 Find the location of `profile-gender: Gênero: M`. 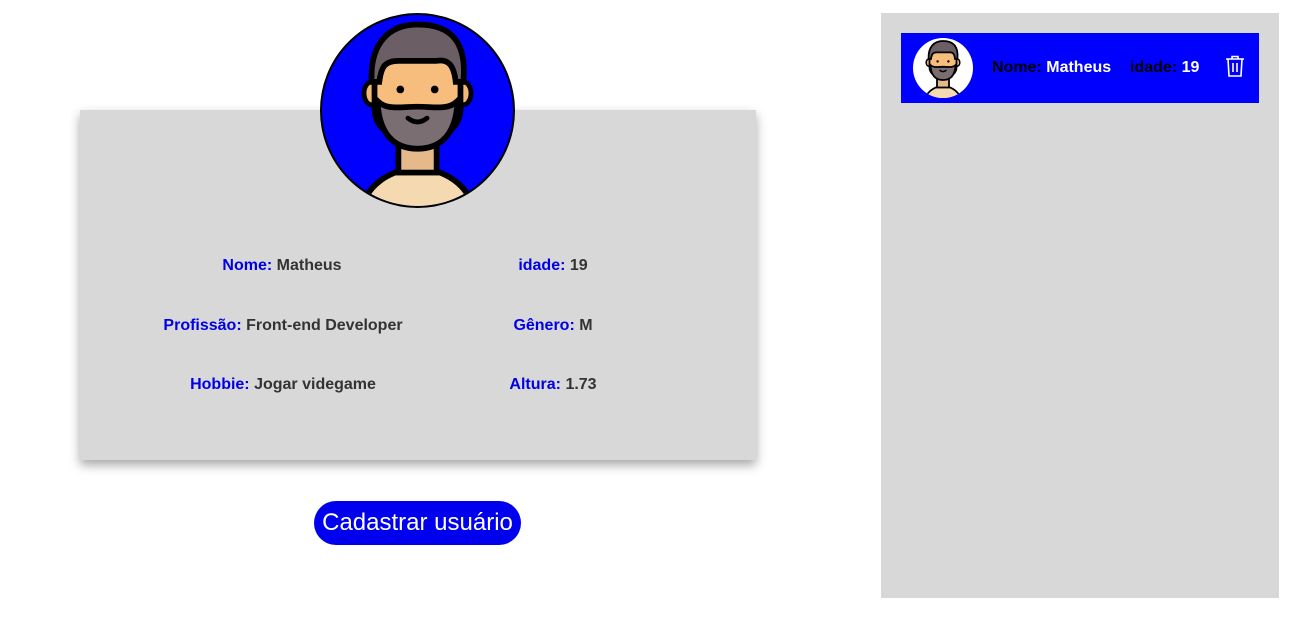

profile-gender: Gênero: M is located at coordinates (552, 326).